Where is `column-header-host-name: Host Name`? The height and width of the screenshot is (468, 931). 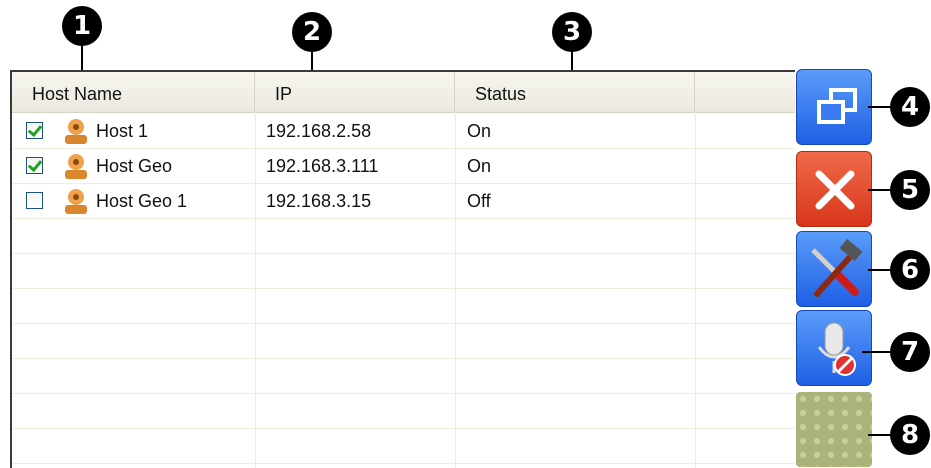 column-header-host-name: Host Name is located at coordinates (133, 92).